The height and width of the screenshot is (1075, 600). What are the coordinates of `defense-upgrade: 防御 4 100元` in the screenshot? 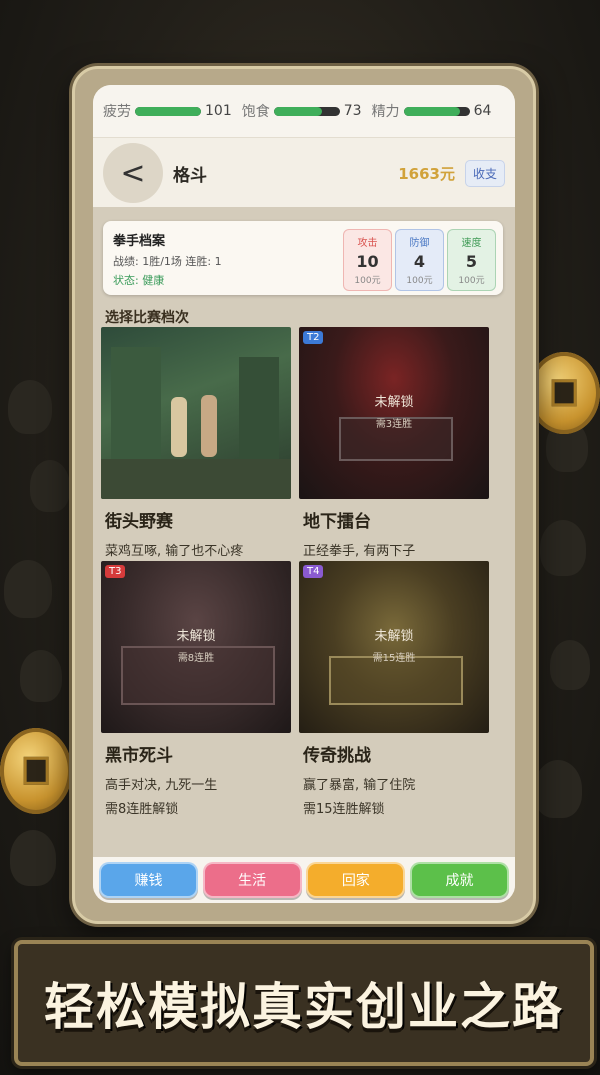 It's located at (419, 260).